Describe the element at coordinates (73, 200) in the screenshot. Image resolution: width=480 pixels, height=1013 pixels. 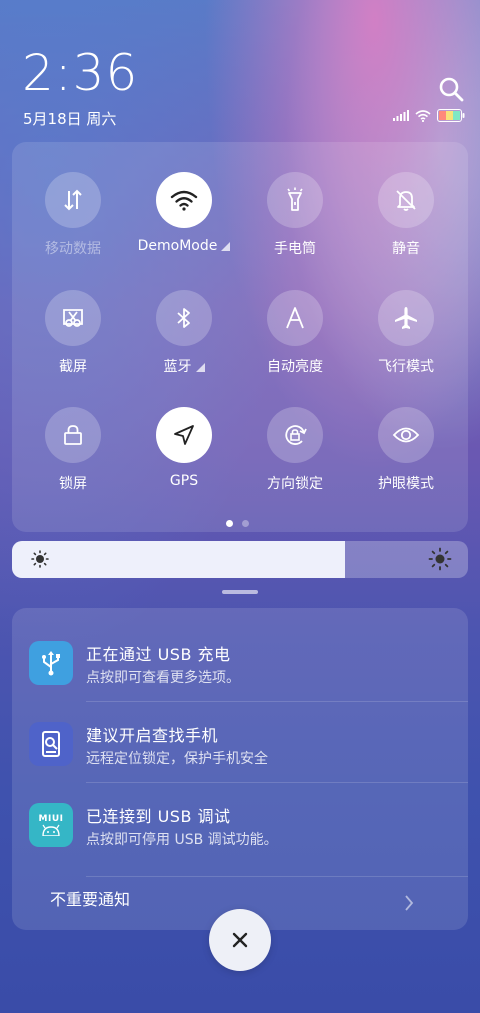
I see `mobile-data-icon` at that location.